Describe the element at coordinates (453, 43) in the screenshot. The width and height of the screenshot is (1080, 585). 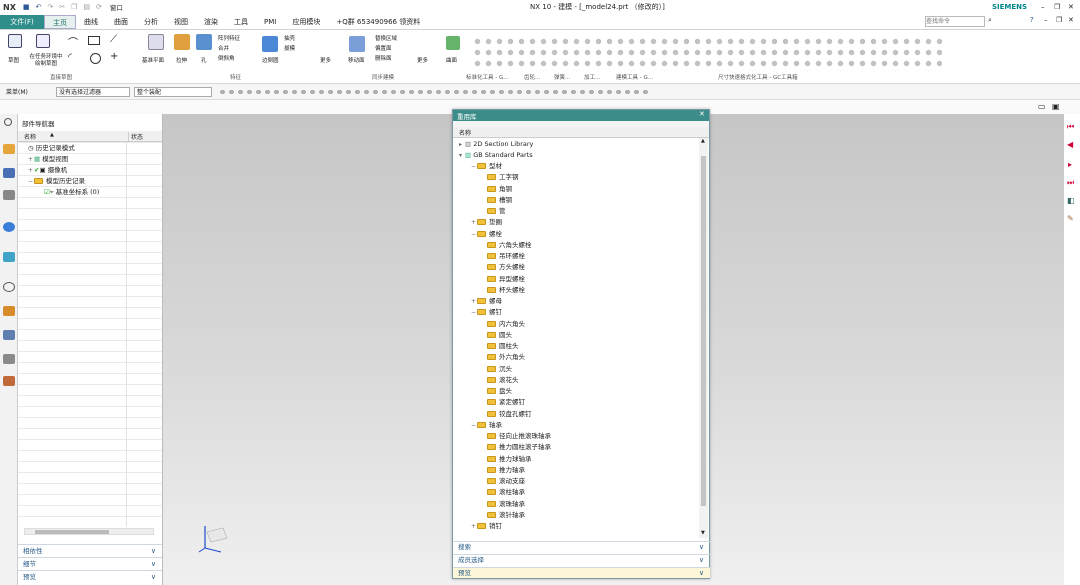
I see `surface-icon` at that location.